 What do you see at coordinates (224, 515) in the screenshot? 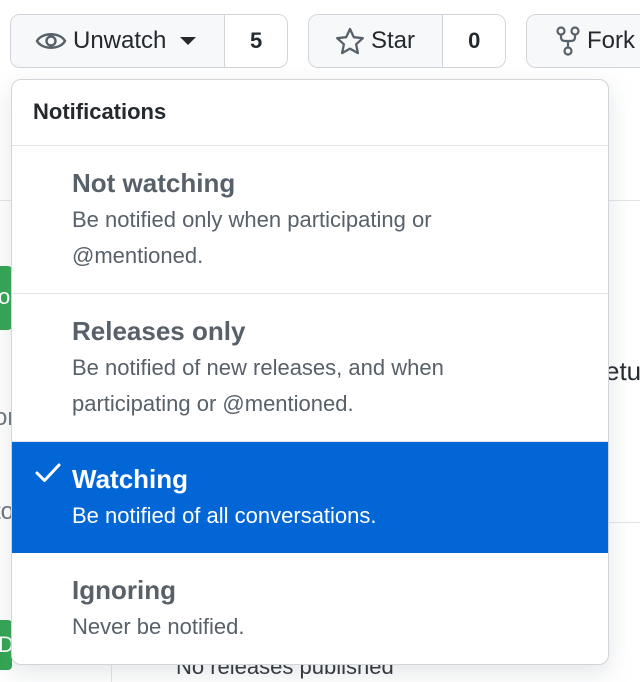
I see `option-description: Be notified of all conversations.` at bounding box center [224, 515].